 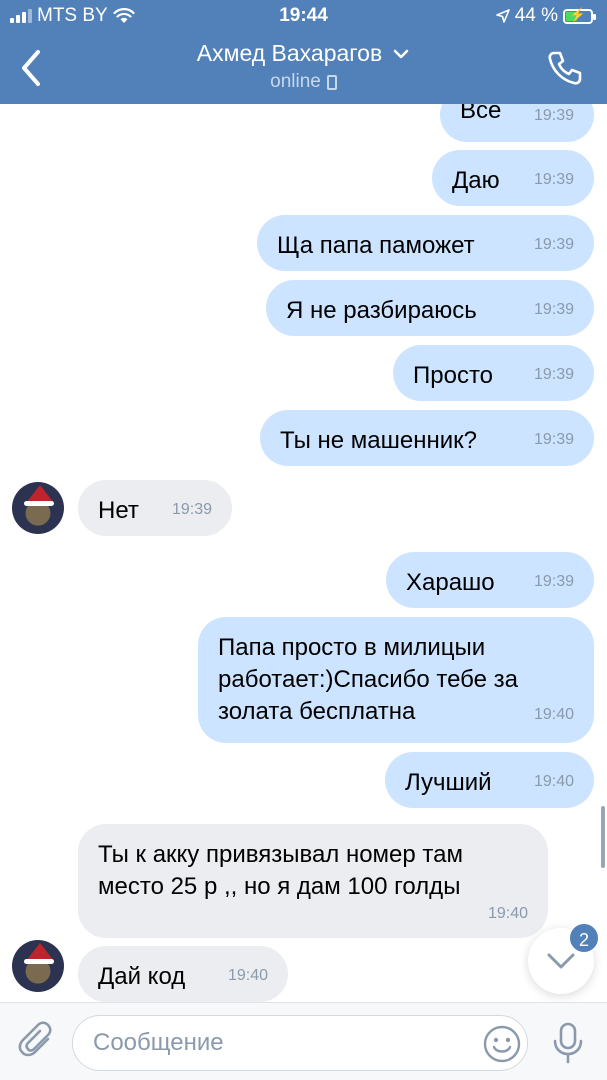 I want to click on message-text: работает:)Спасибо тебе за, so click(x=368, y=679).